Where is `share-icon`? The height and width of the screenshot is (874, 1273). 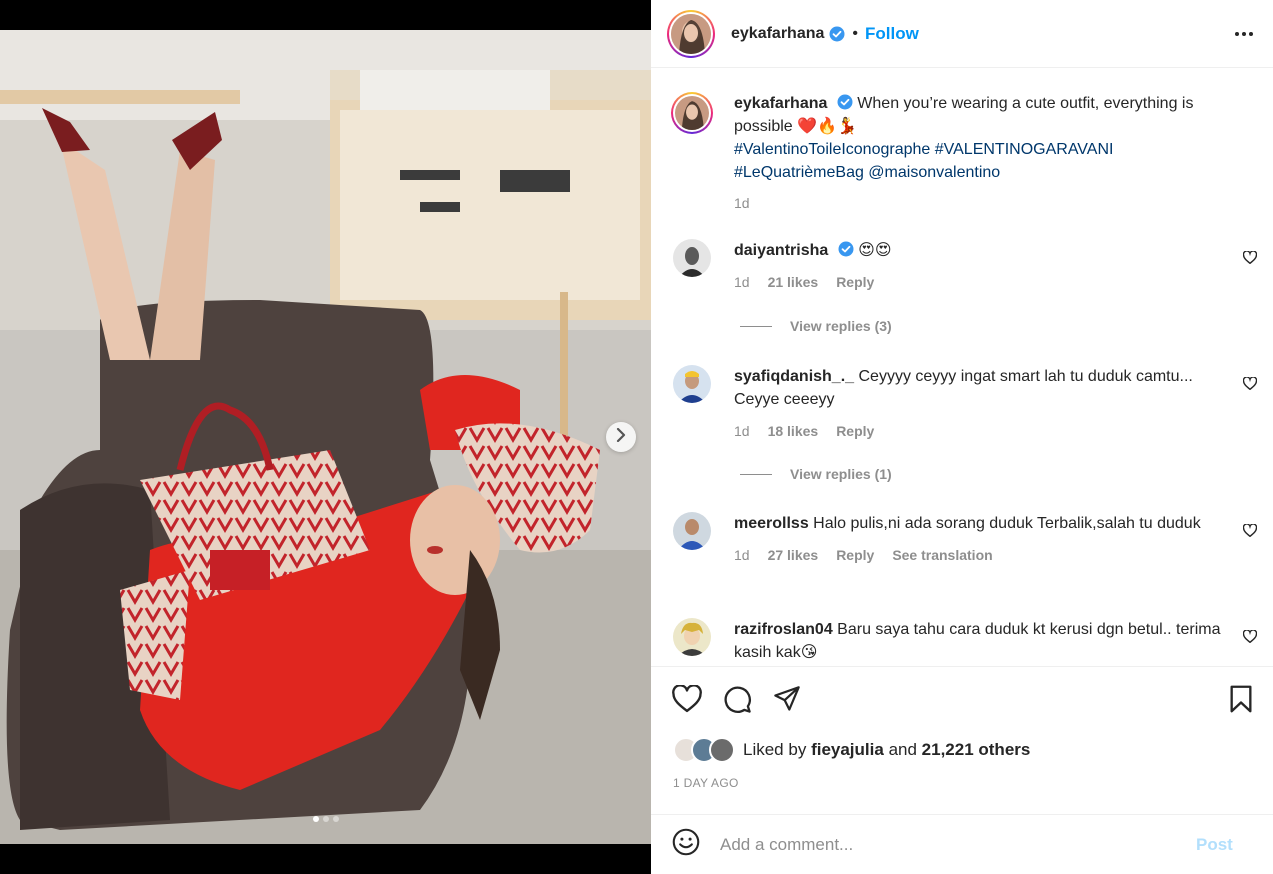 share-icon is located at coordinates (787, 701).